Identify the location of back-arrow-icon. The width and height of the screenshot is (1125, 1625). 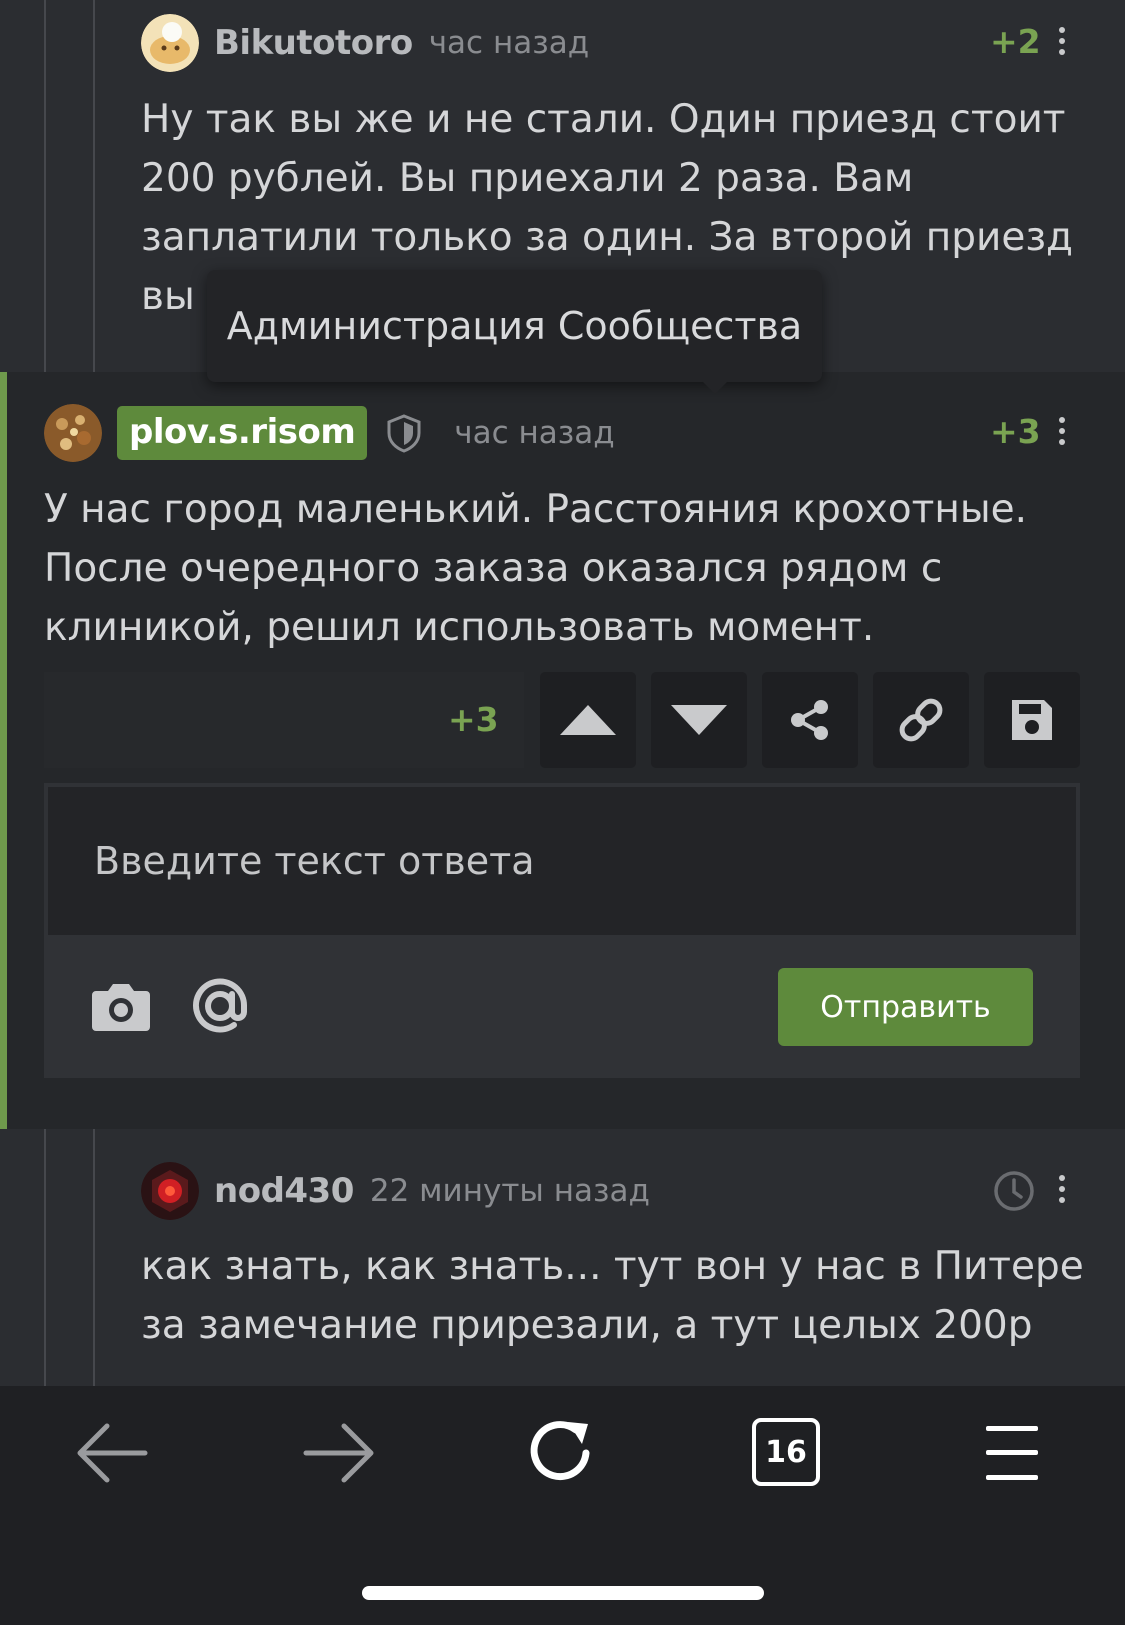
(112, 1453).